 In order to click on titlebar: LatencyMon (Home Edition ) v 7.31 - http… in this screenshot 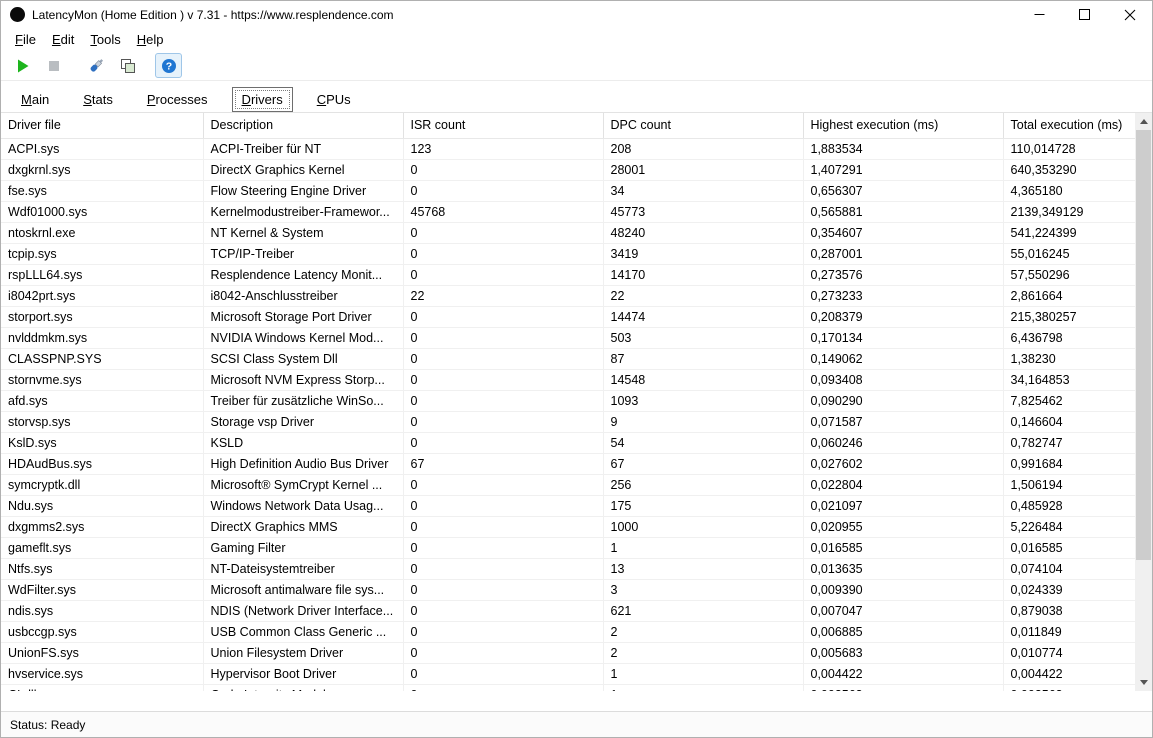, I will do `click(576, 14)`.